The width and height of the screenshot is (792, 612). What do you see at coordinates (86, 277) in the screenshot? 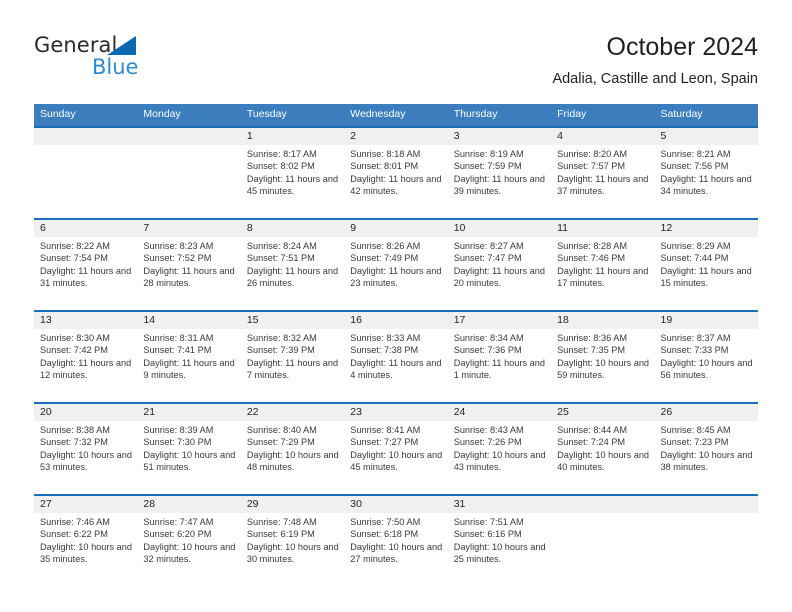
I see `daylight-text: Daylight: 11 hours and 31 minutes.` at bounding box center [86, 277].